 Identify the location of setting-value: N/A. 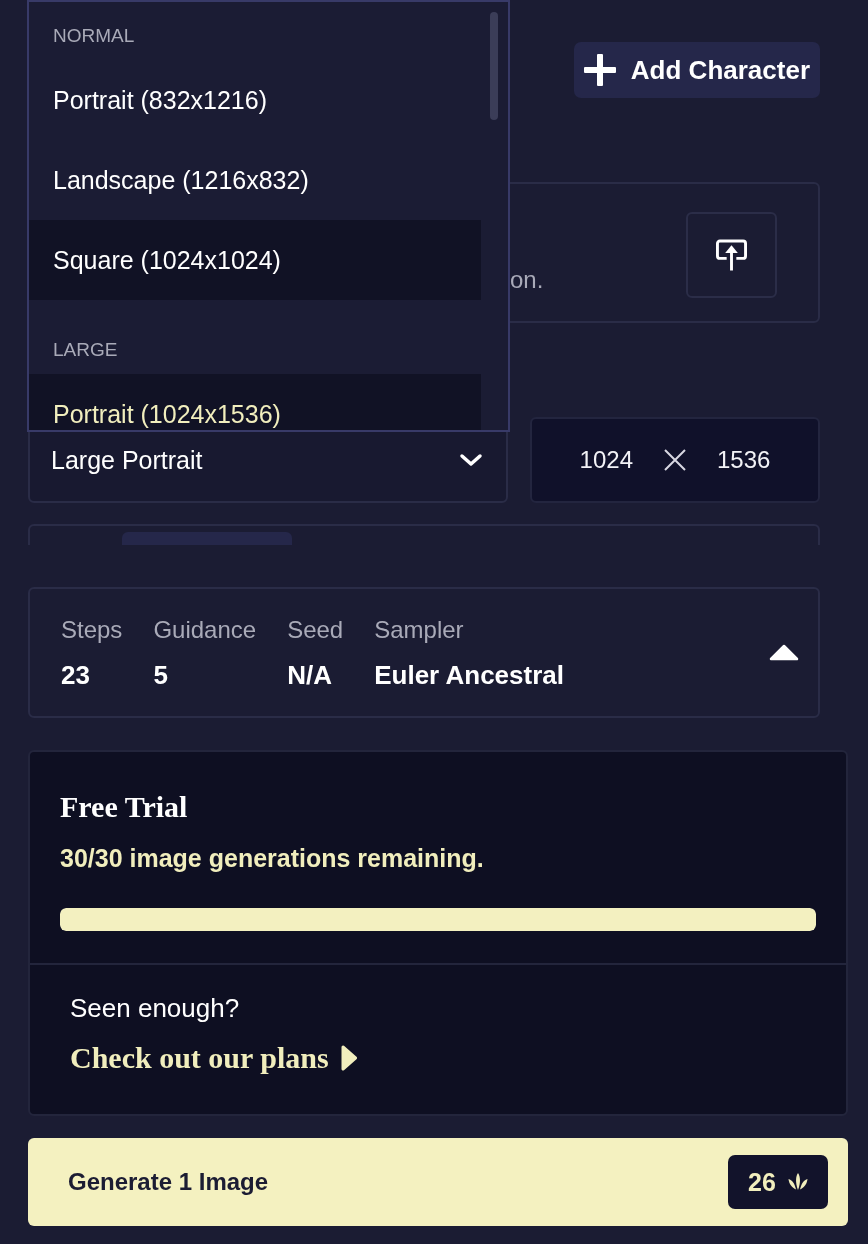
(309, 674).